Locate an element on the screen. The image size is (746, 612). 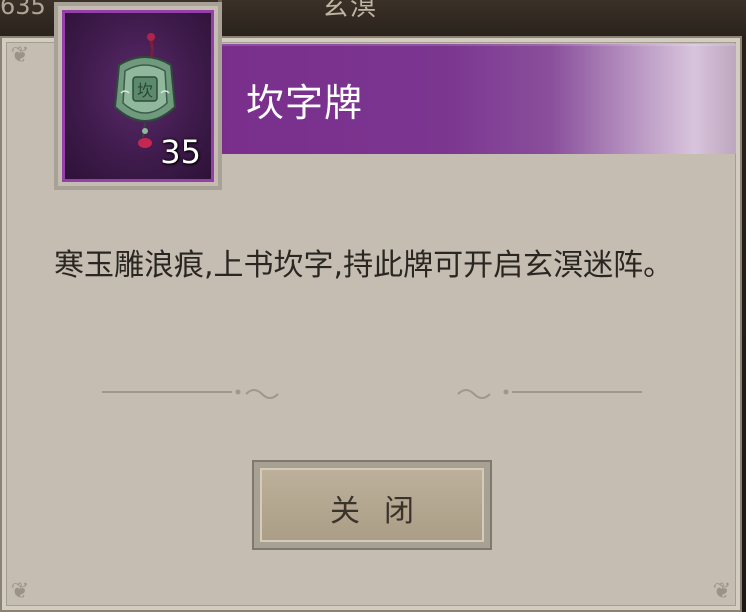
item-icon-background: 坎 35 is located at coordinates (138, 96).